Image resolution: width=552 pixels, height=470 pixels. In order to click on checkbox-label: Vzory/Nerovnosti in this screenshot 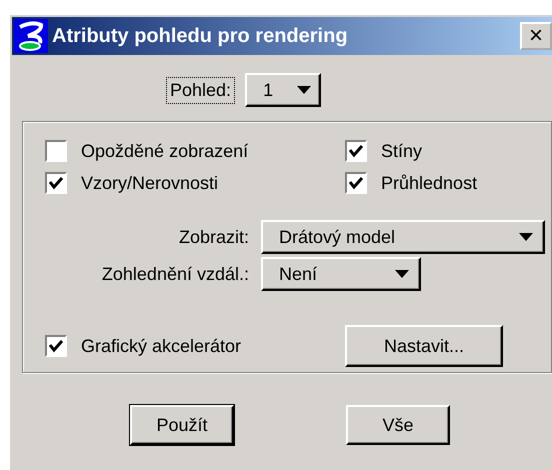, I will do `click(149, 183)`.